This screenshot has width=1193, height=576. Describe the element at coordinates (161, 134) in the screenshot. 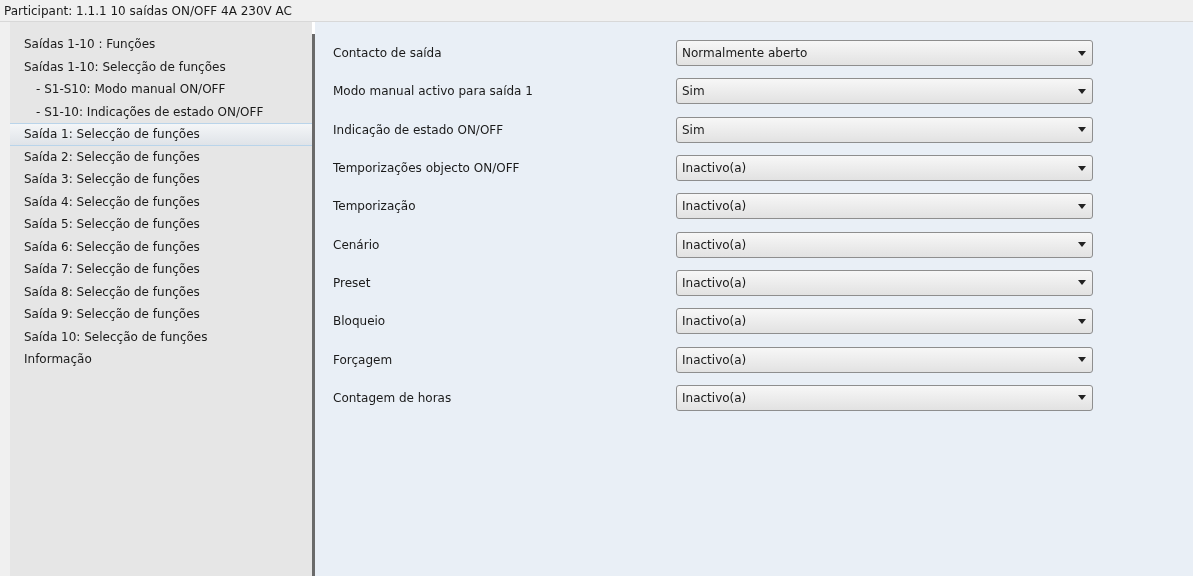

I see `sidebar-item: Saída 1: Selecção de funções` at that location.